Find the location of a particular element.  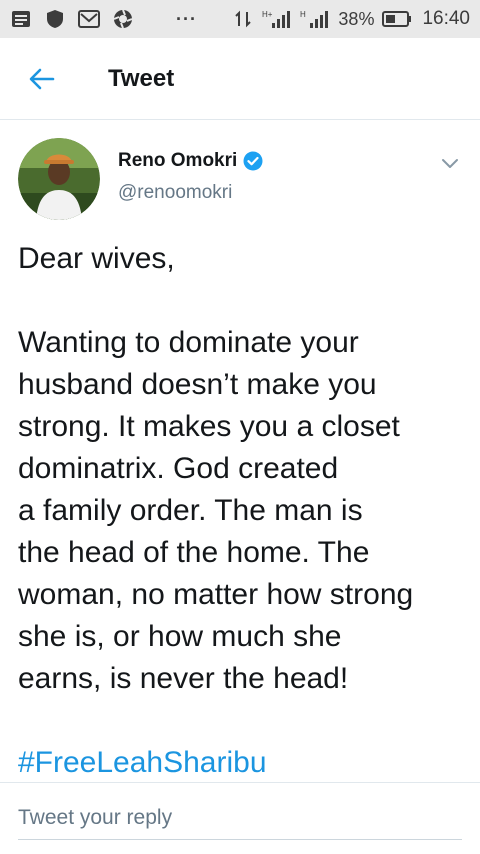

data-transfer-icon is located at coordinates (243, 19).